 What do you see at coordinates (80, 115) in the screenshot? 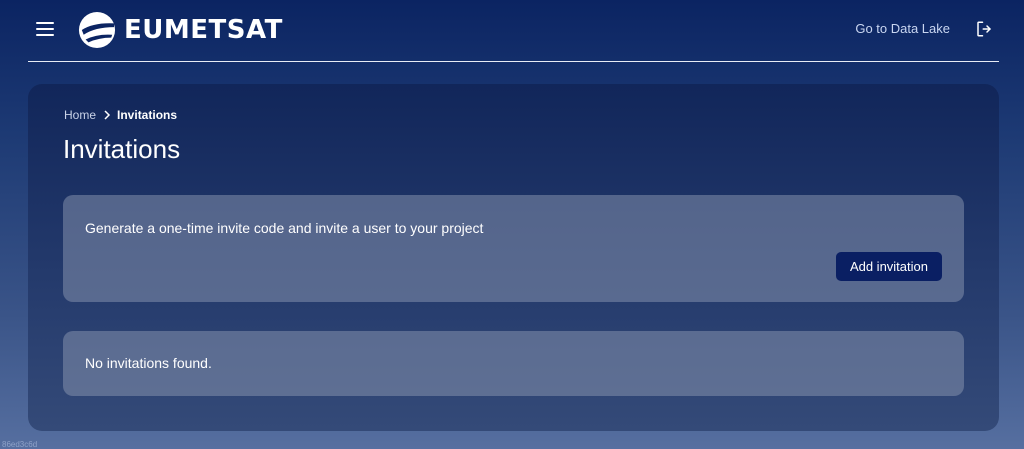
I see `breadcrumb-home-link: Home` at bounding box center [80, 115].